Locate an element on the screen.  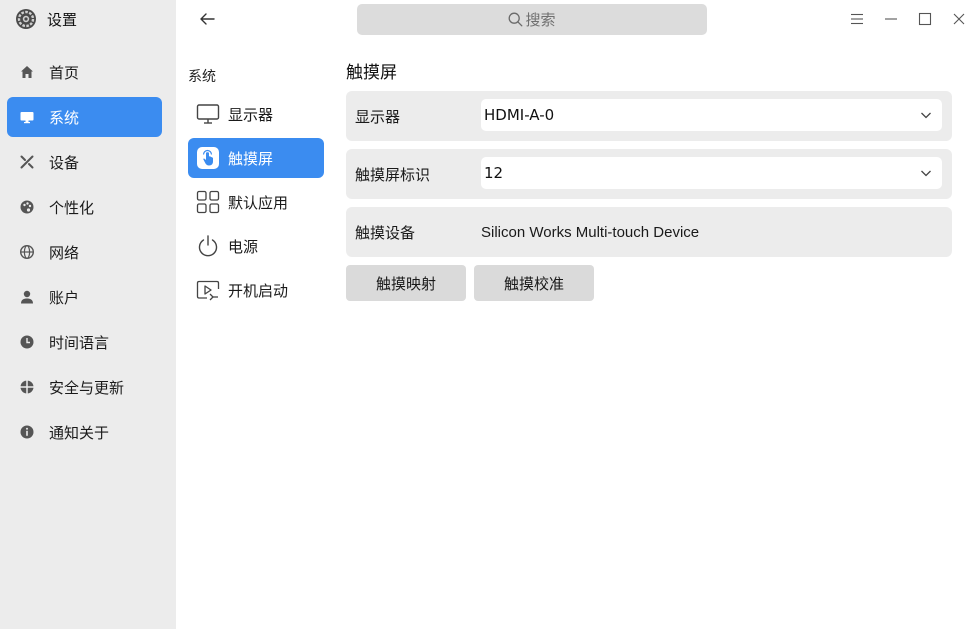
close-button is located at coordinates (959, 19).